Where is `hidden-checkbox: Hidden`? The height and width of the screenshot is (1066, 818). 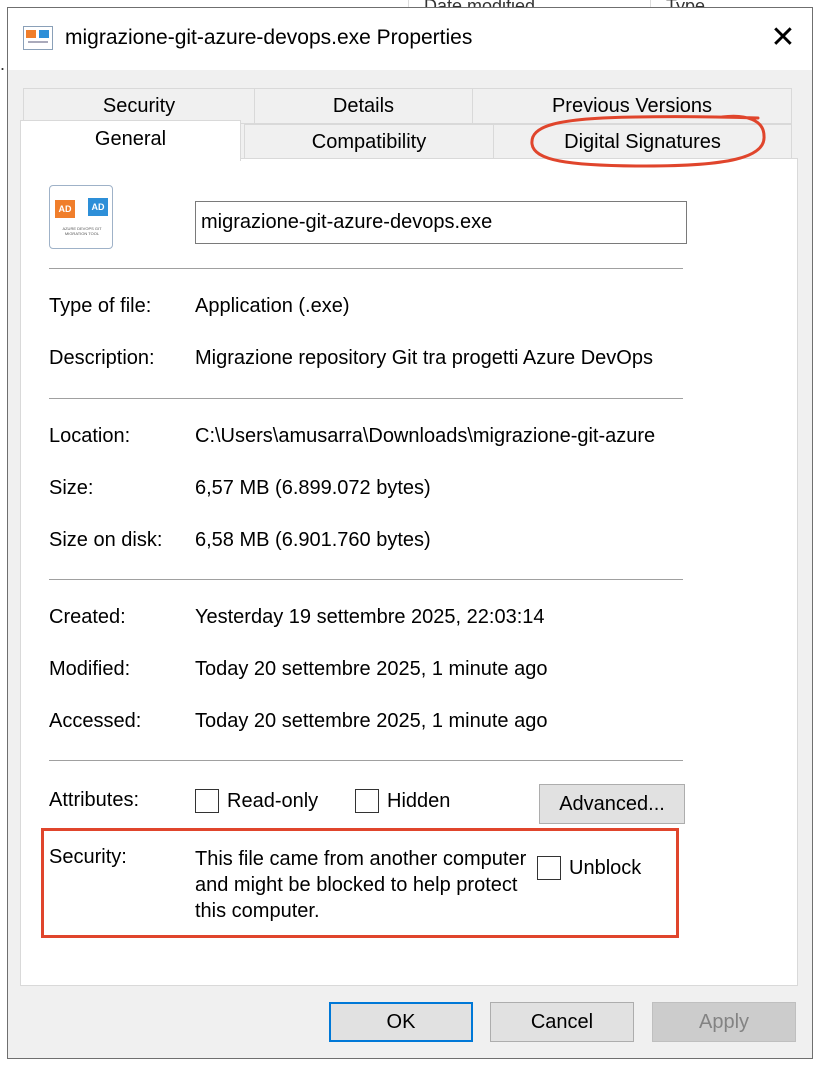 hidden-checkbox: Hidden is located at coordinates (402, 801).